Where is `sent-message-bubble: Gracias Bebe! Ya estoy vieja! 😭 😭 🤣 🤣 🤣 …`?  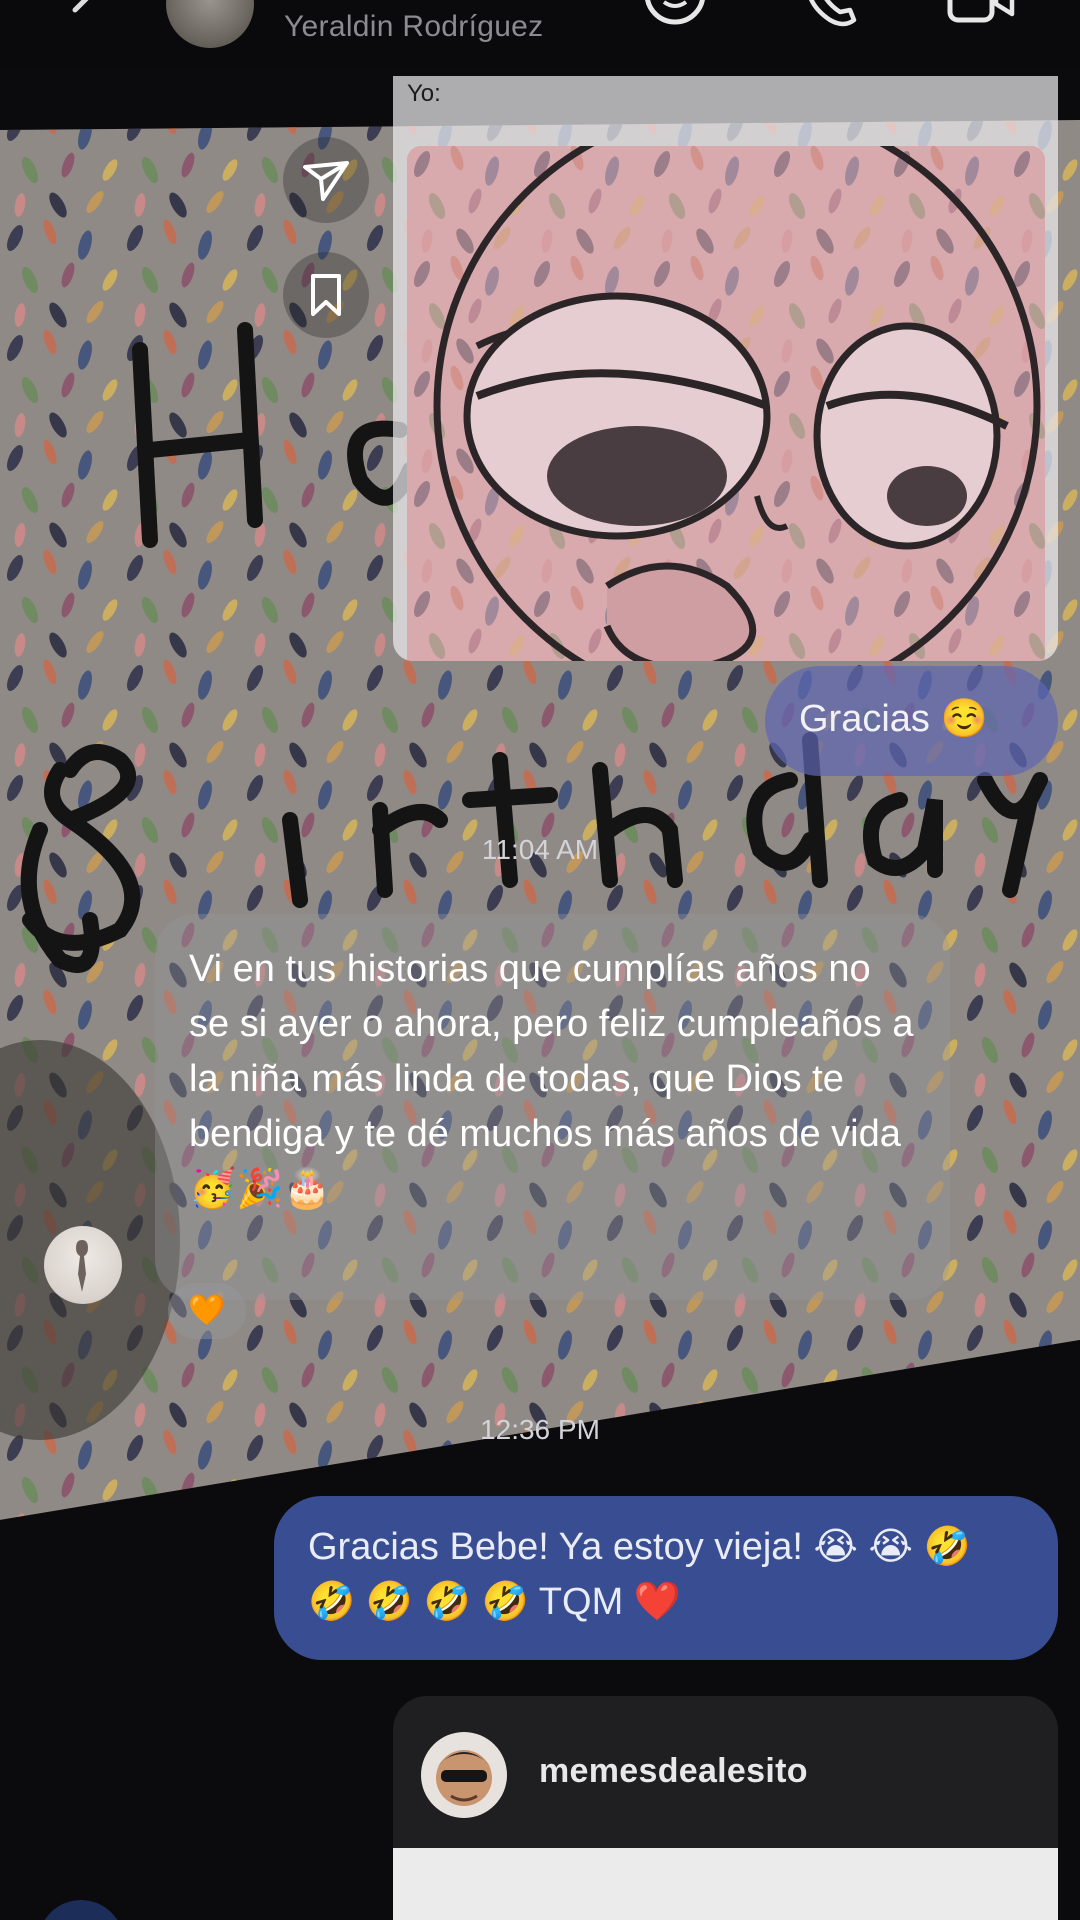 sent-message-bubble: Gracias Bebe! Ya estoy vieja! 😭 😭 🤣 🤣 🤣 … is located at coordinates (666, 1578).